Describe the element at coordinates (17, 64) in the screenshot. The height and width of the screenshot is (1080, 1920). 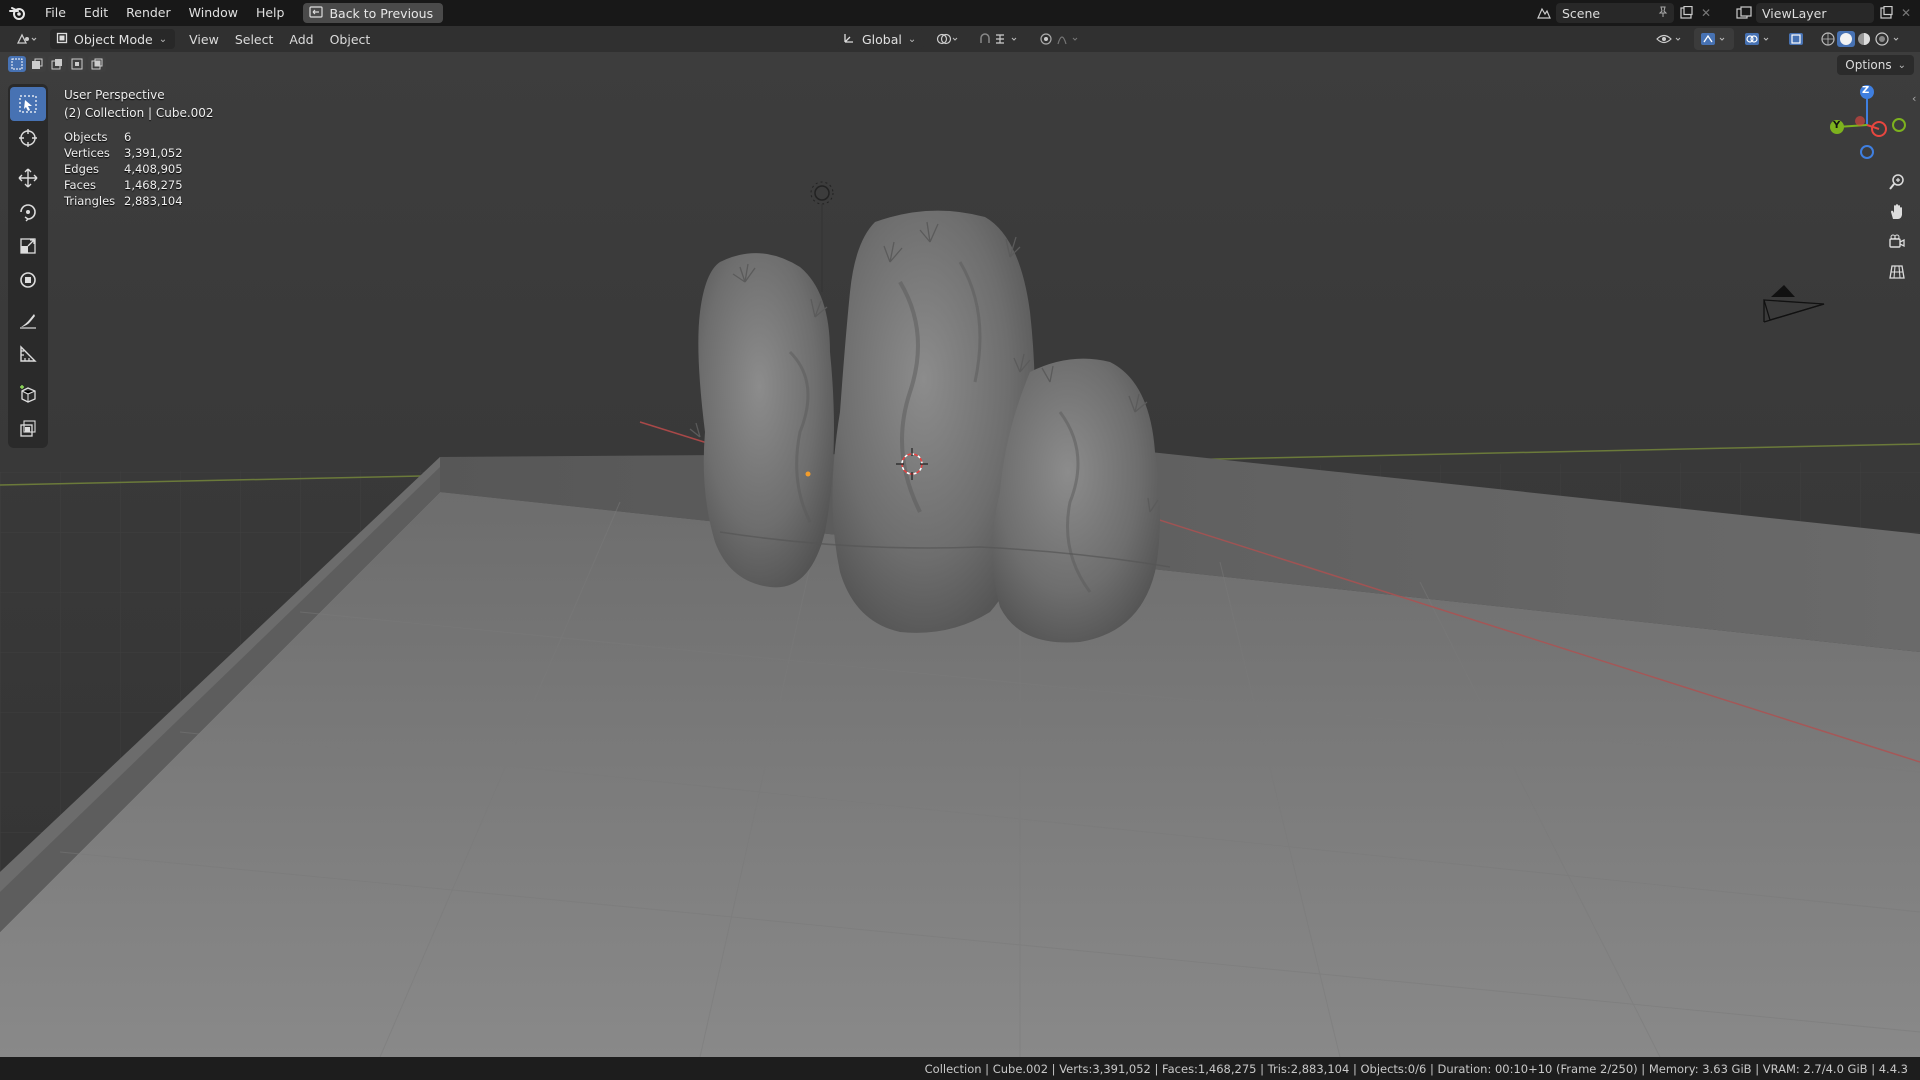
I see `select-new-icon` at that location.